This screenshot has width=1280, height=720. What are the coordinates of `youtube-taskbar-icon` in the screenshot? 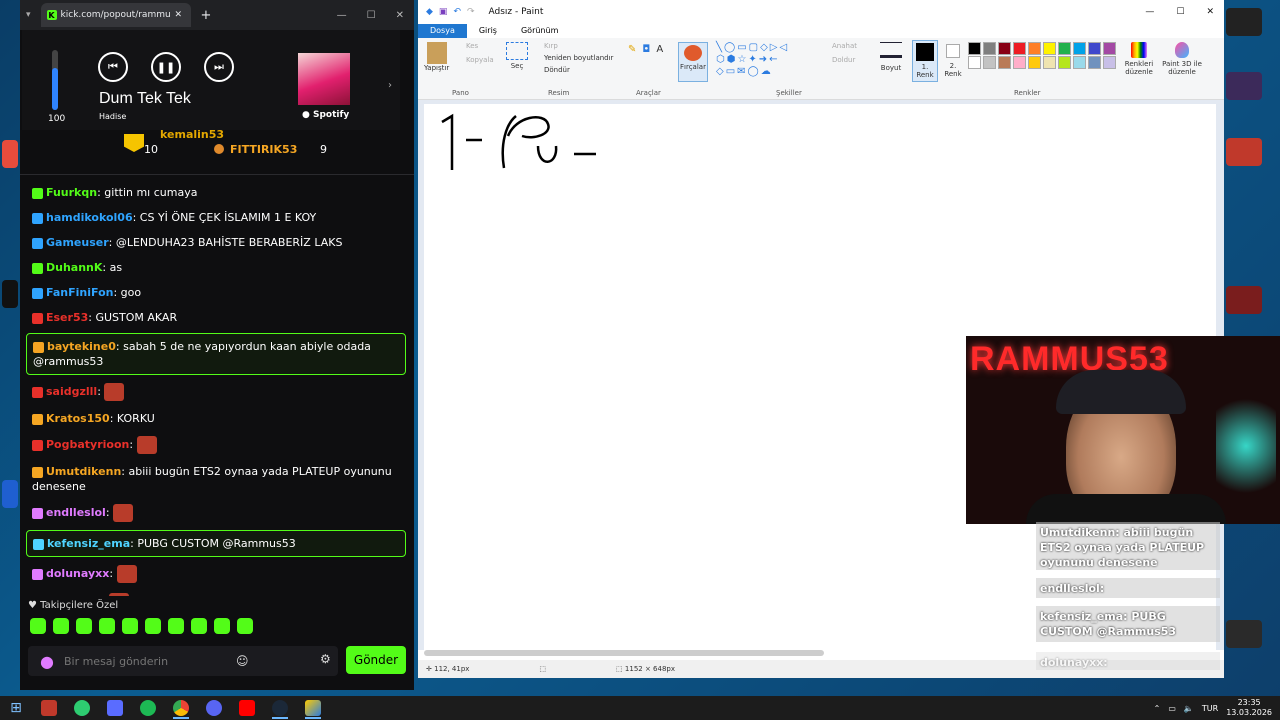 It's located at (247, 708).